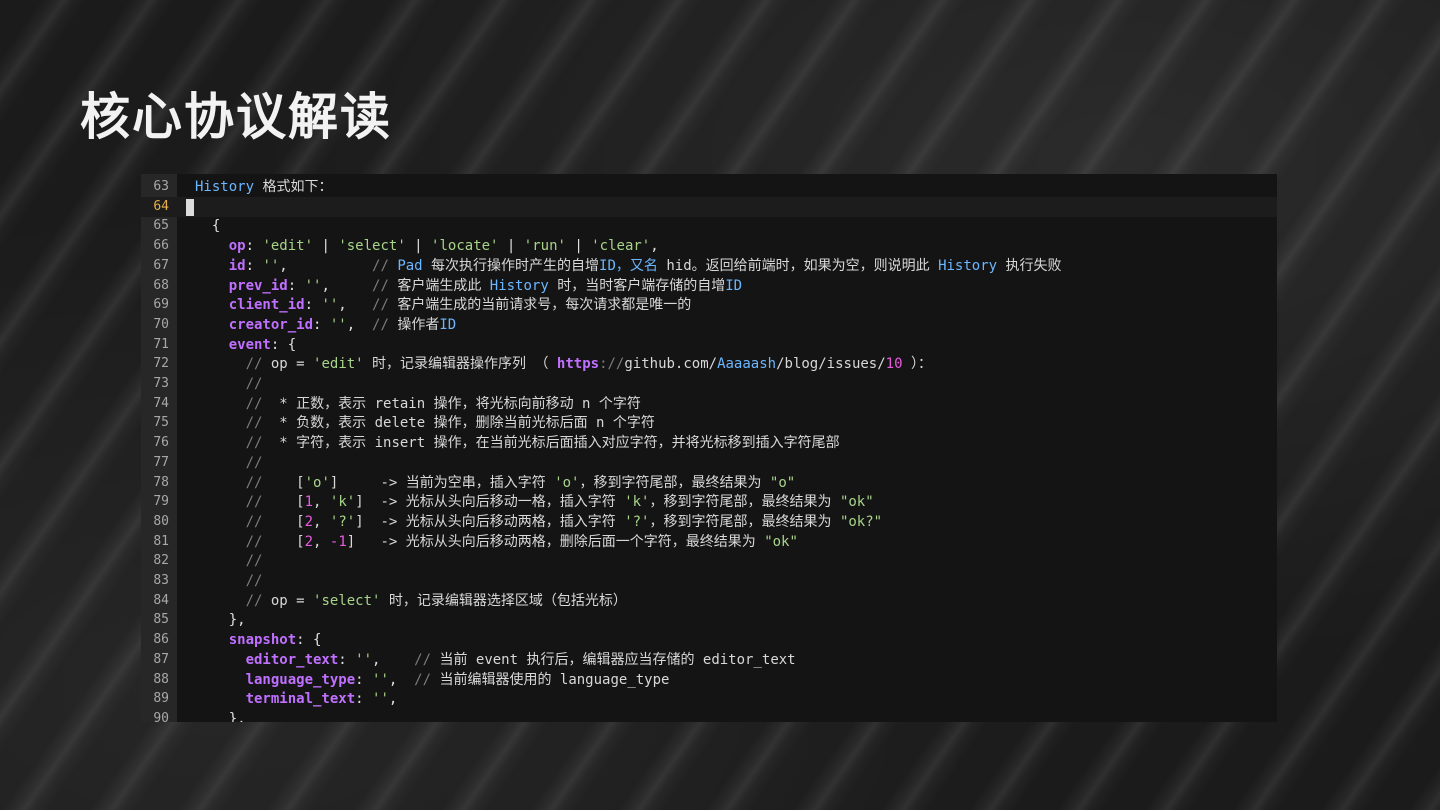 The image size is (1440, 810). What do you see at coordinates (709, 699) in the screenshot?
I see `code-line: 89 terminal_text: '',` at bounding box center [709, 699].